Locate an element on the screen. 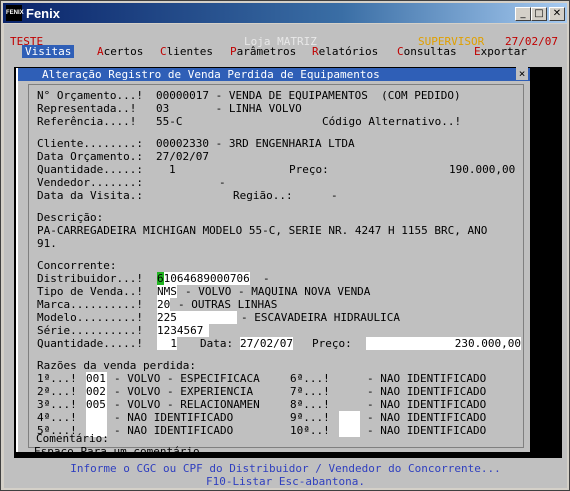  cliente-label: Cliente........: is located at coordinates (90, 143).